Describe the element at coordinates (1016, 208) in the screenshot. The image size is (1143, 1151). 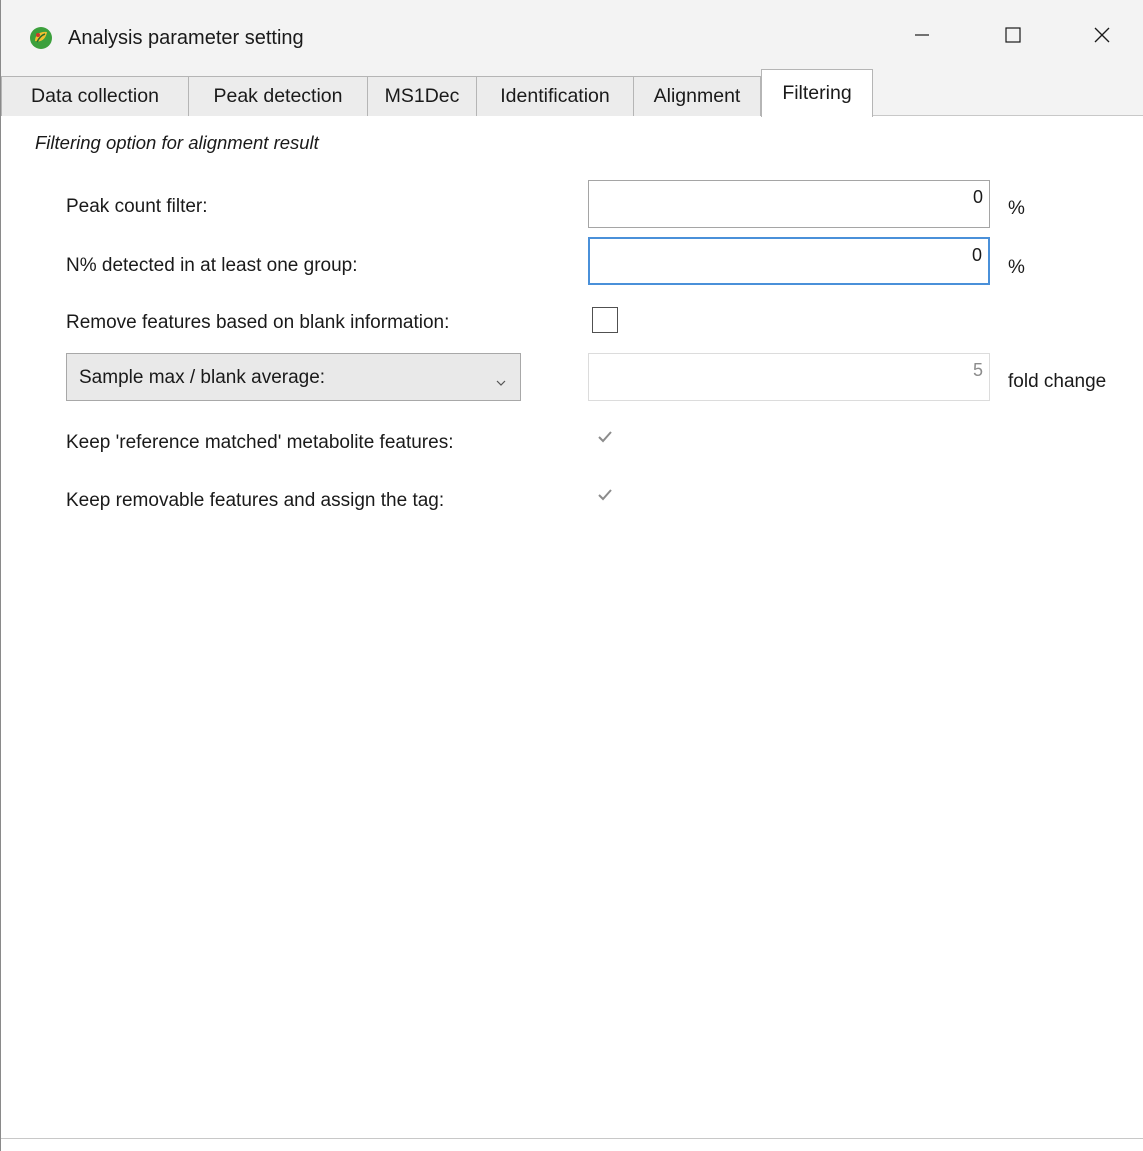
I see `peak-count-unit: %` at that location.